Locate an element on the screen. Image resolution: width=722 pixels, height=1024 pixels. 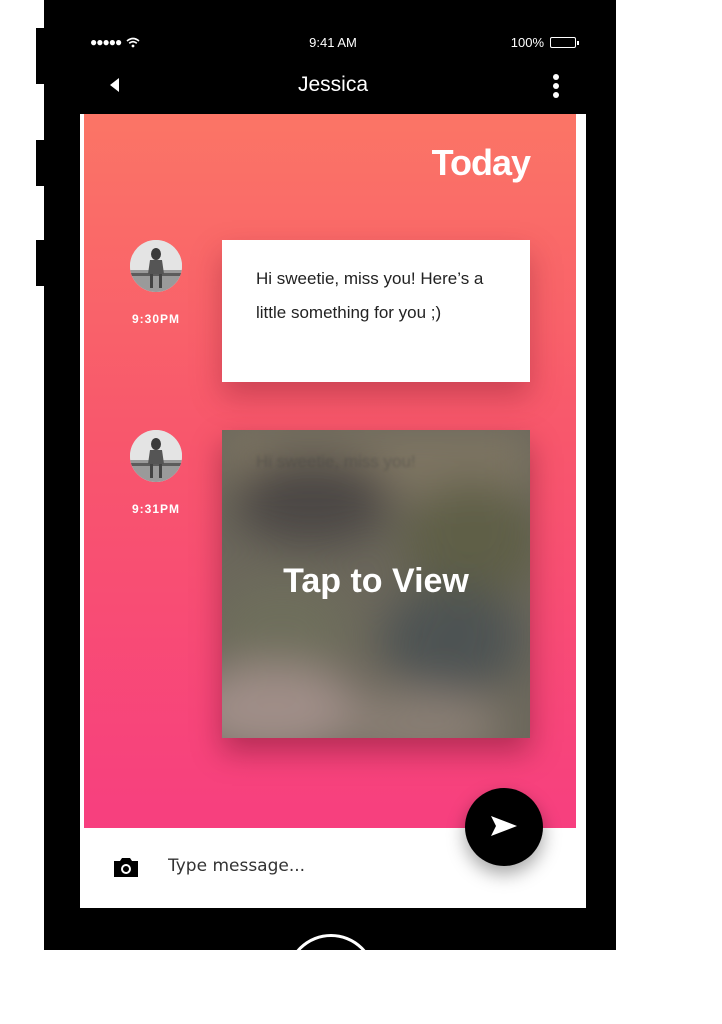
volume-down-button is located at coordinates (41, 263).